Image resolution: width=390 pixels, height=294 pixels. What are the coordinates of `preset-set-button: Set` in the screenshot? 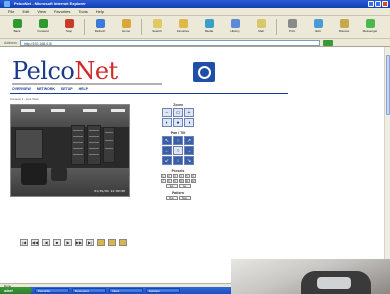 It's located at (171, 186).